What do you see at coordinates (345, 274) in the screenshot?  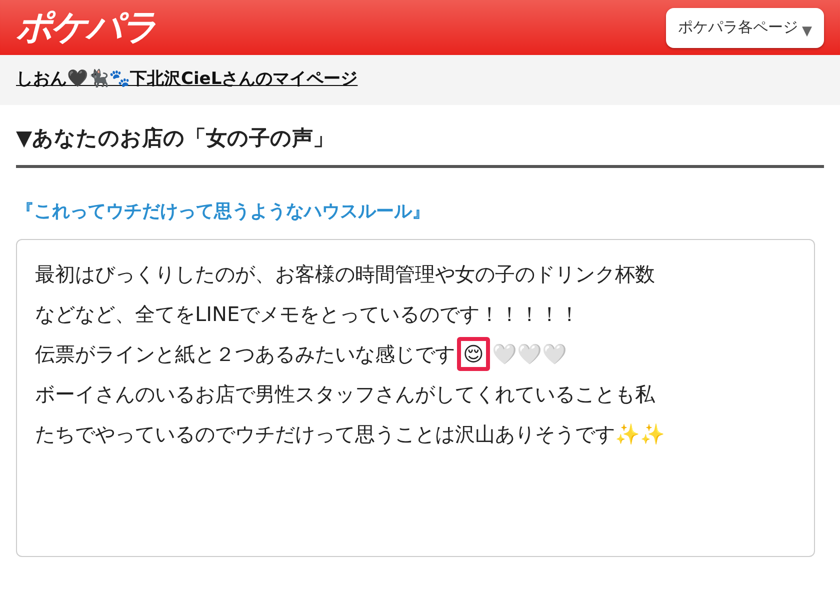 I see `answer-line: 最初はびっくりしたのが、お客様の時間管理や女の子のドリンク杯数` at bounding box center [345, 274].